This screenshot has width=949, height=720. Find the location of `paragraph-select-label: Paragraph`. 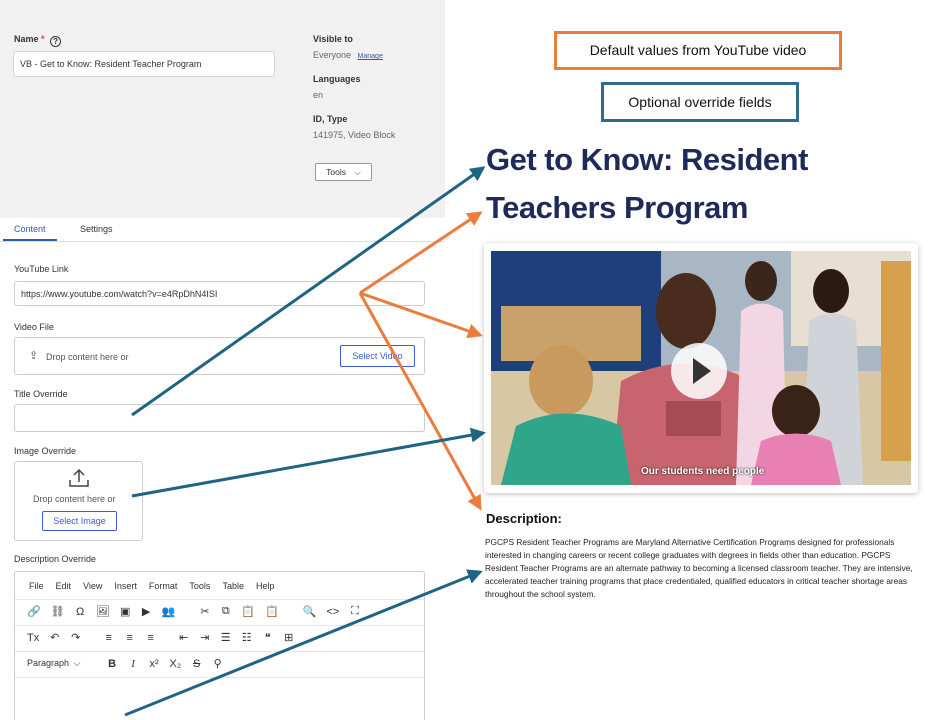

paragraph-select-label: Paragraph is located at coordinates (48, 663).